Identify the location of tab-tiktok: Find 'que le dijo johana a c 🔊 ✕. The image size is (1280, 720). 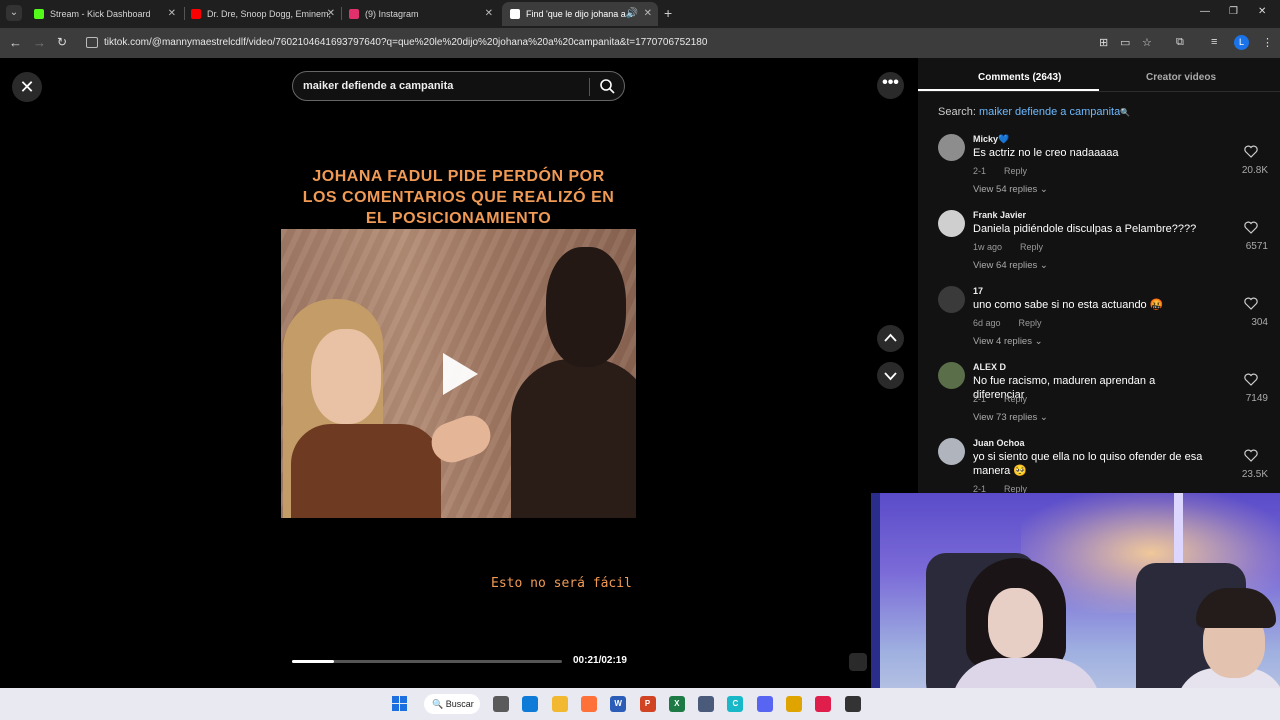
(580, 14).